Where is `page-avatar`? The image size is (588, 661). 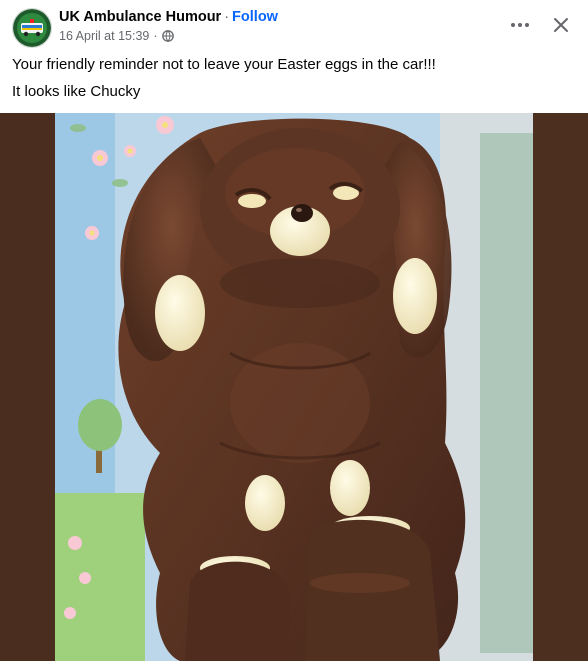
page-avatar is located at coordinates (32, 28).